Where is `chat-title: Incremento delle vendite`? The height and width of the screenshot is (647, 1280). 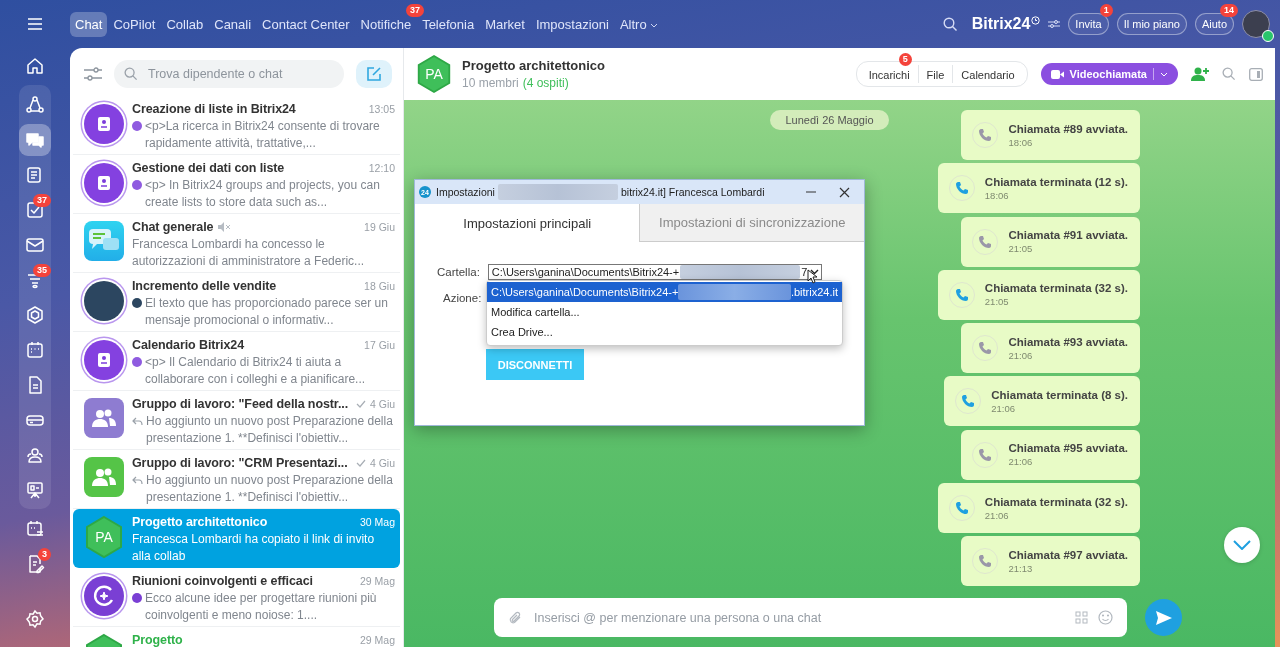 chat-title: Incremento delle vendite is located at coordinates (204, 286).